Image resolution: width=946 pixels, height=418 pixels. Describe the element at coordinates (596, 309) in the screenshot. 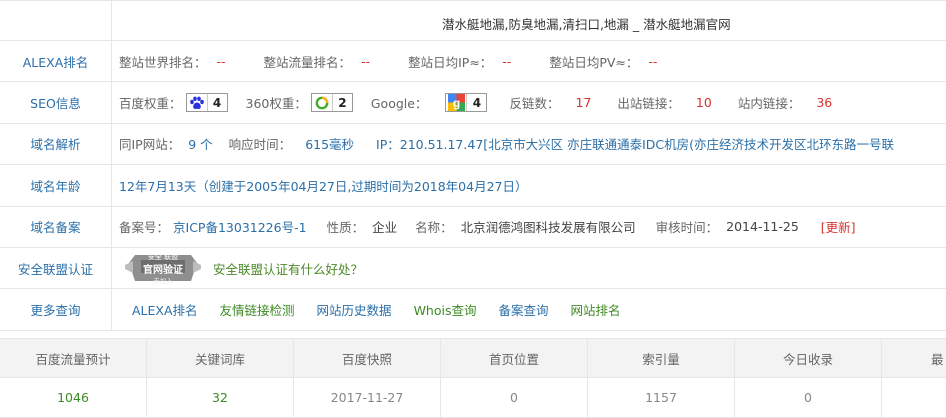

I see `more-link-site-rank: 网站排名` at that location.